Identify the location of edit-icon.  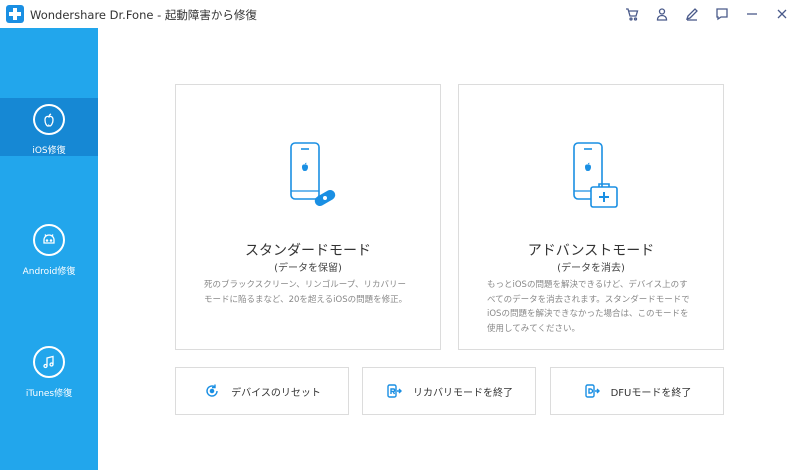
(692, 14).